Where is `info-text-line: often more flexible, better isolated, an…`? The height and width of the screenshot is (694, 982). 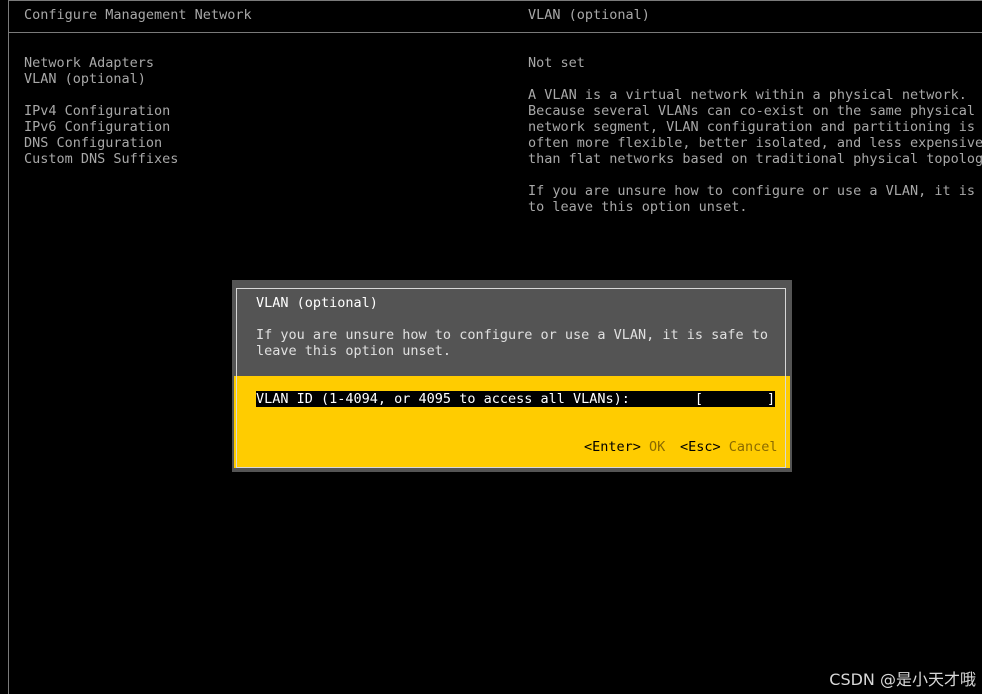 info-text-line: often more flexible, better isolated, an… is located at coordinates (755, 143).